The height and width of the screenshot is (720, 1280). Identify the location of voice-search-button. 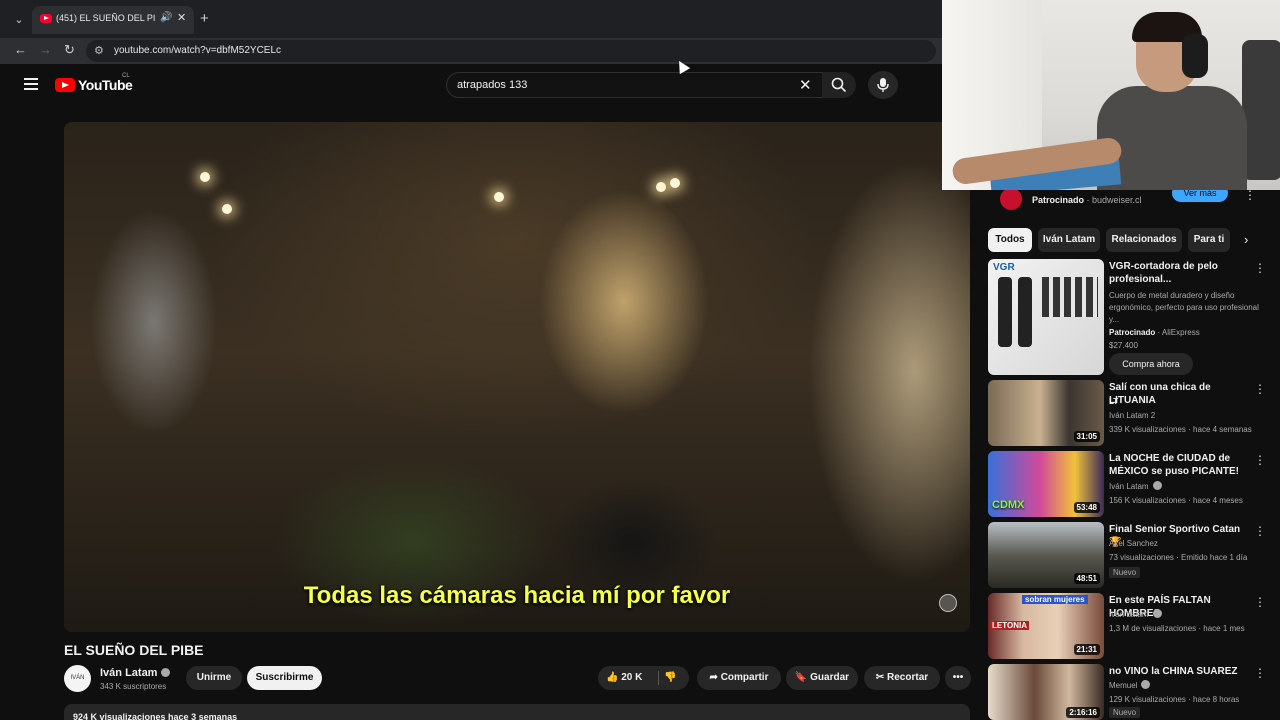
(883, 85).